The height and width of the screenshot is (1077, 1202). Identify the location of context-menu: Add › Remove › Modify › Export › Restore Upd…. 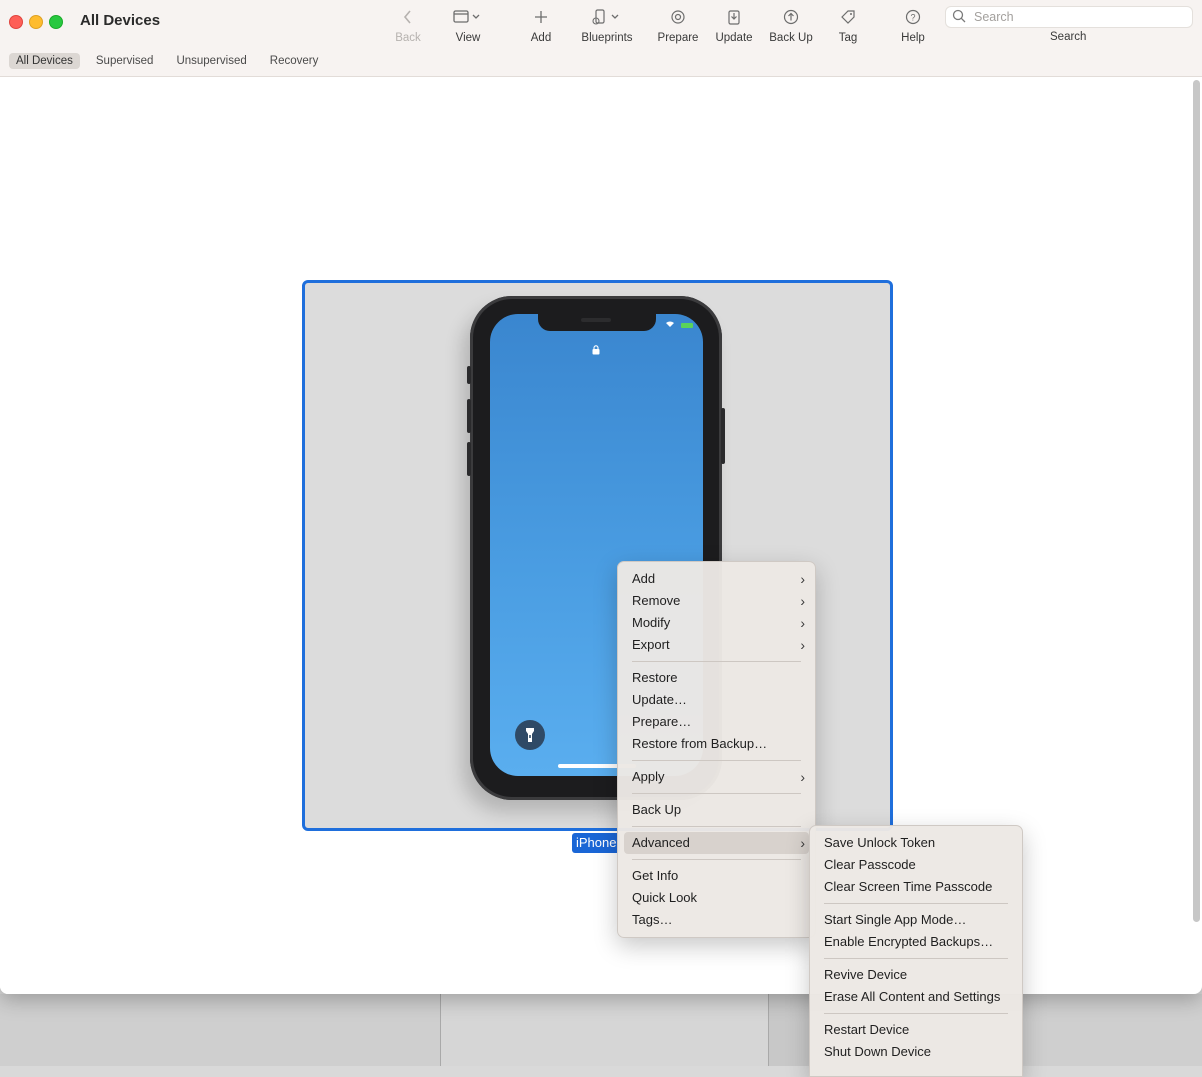
(716, 749).